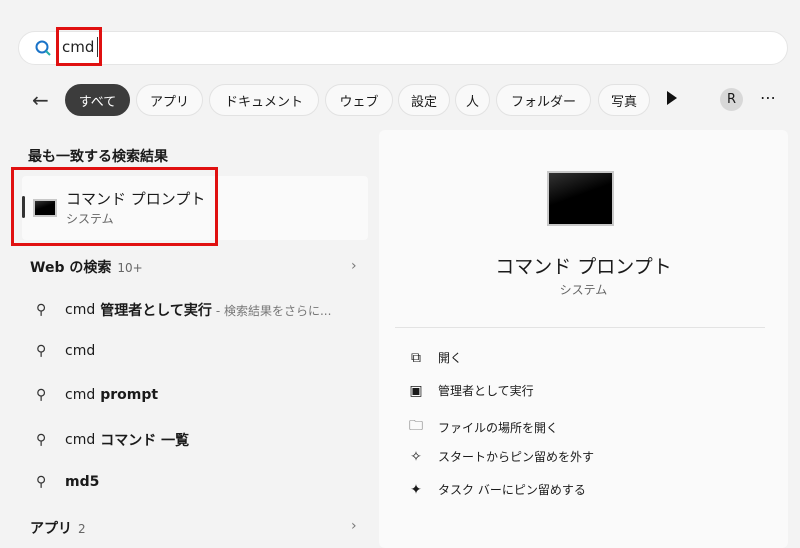 The height and width of the screenshot is (548, 800). I want to click on detail-title: コマンド プロンプト, so click(583, 267).